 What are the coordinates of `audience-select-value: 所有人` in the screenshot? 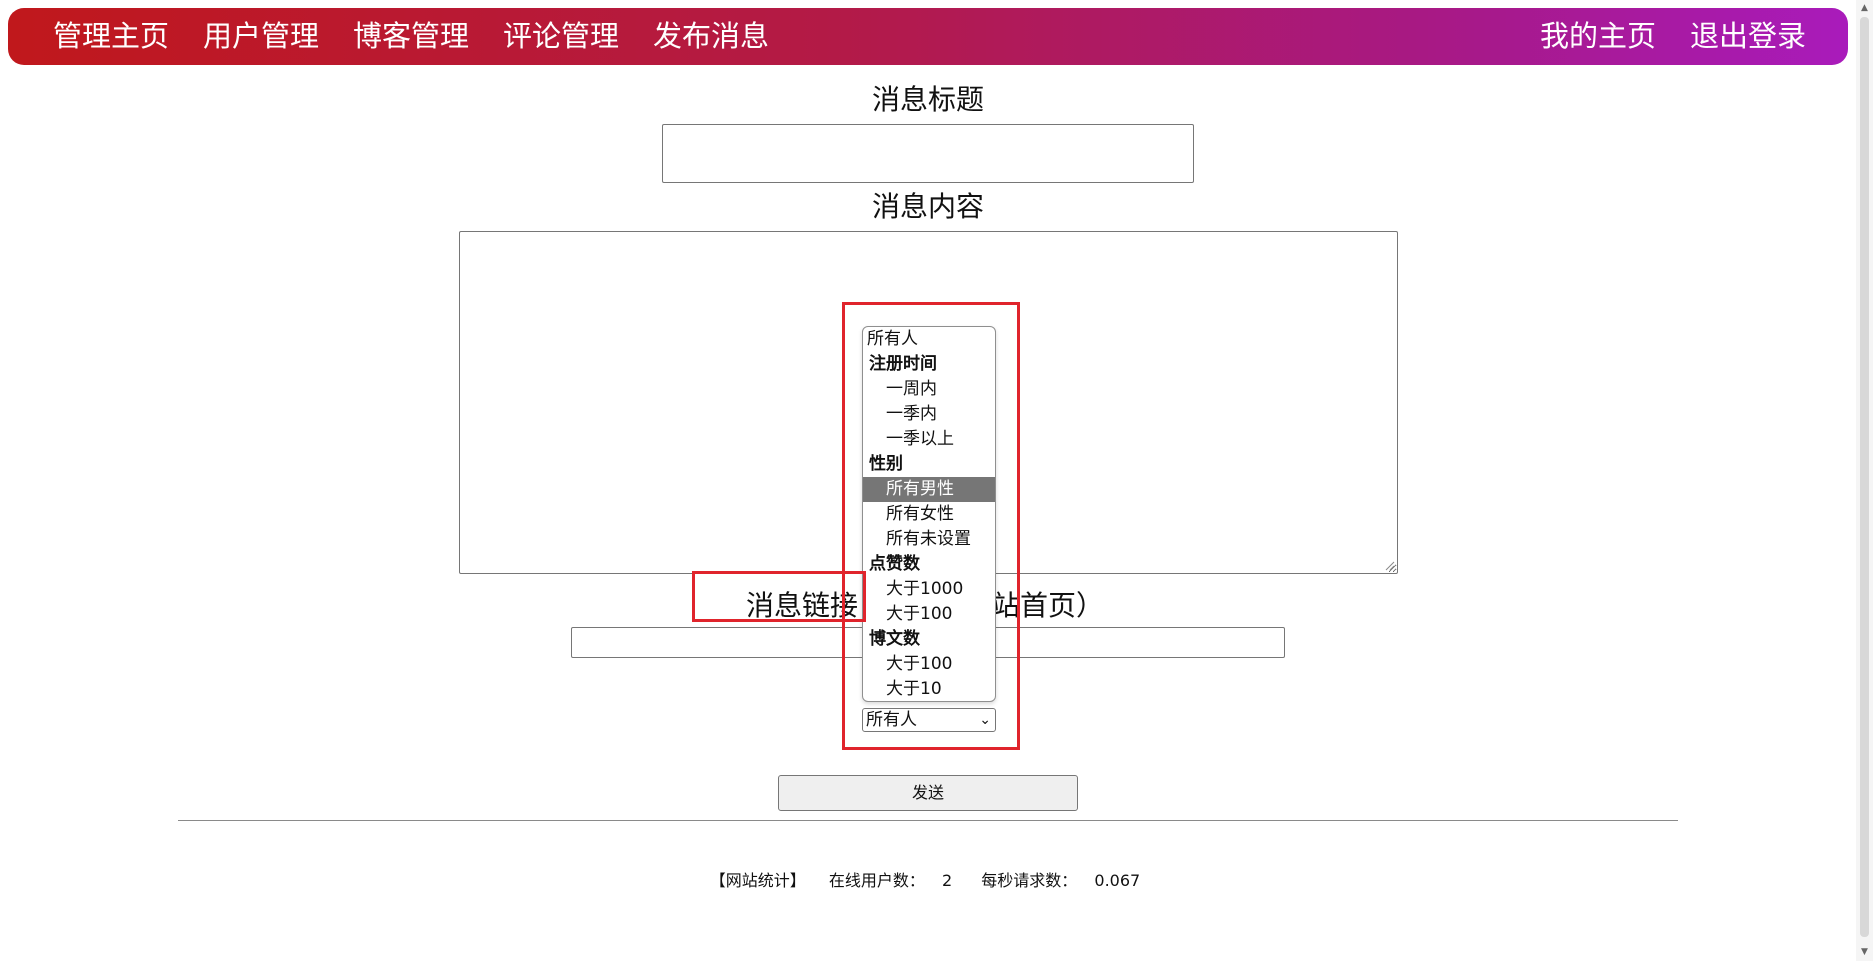 It's located at (891, 720).